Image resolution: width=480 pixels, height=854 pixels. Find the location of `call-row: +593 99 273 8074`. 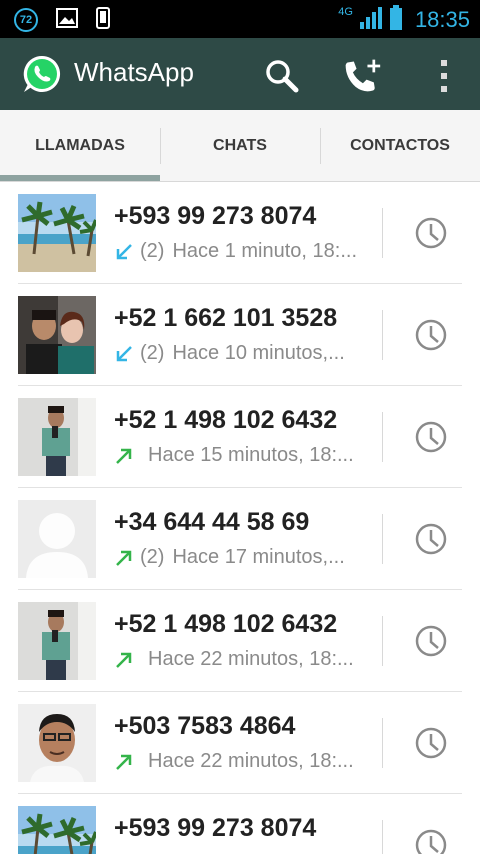

call-row: +593 99 273 8074 is located at coordinates (240, 824).